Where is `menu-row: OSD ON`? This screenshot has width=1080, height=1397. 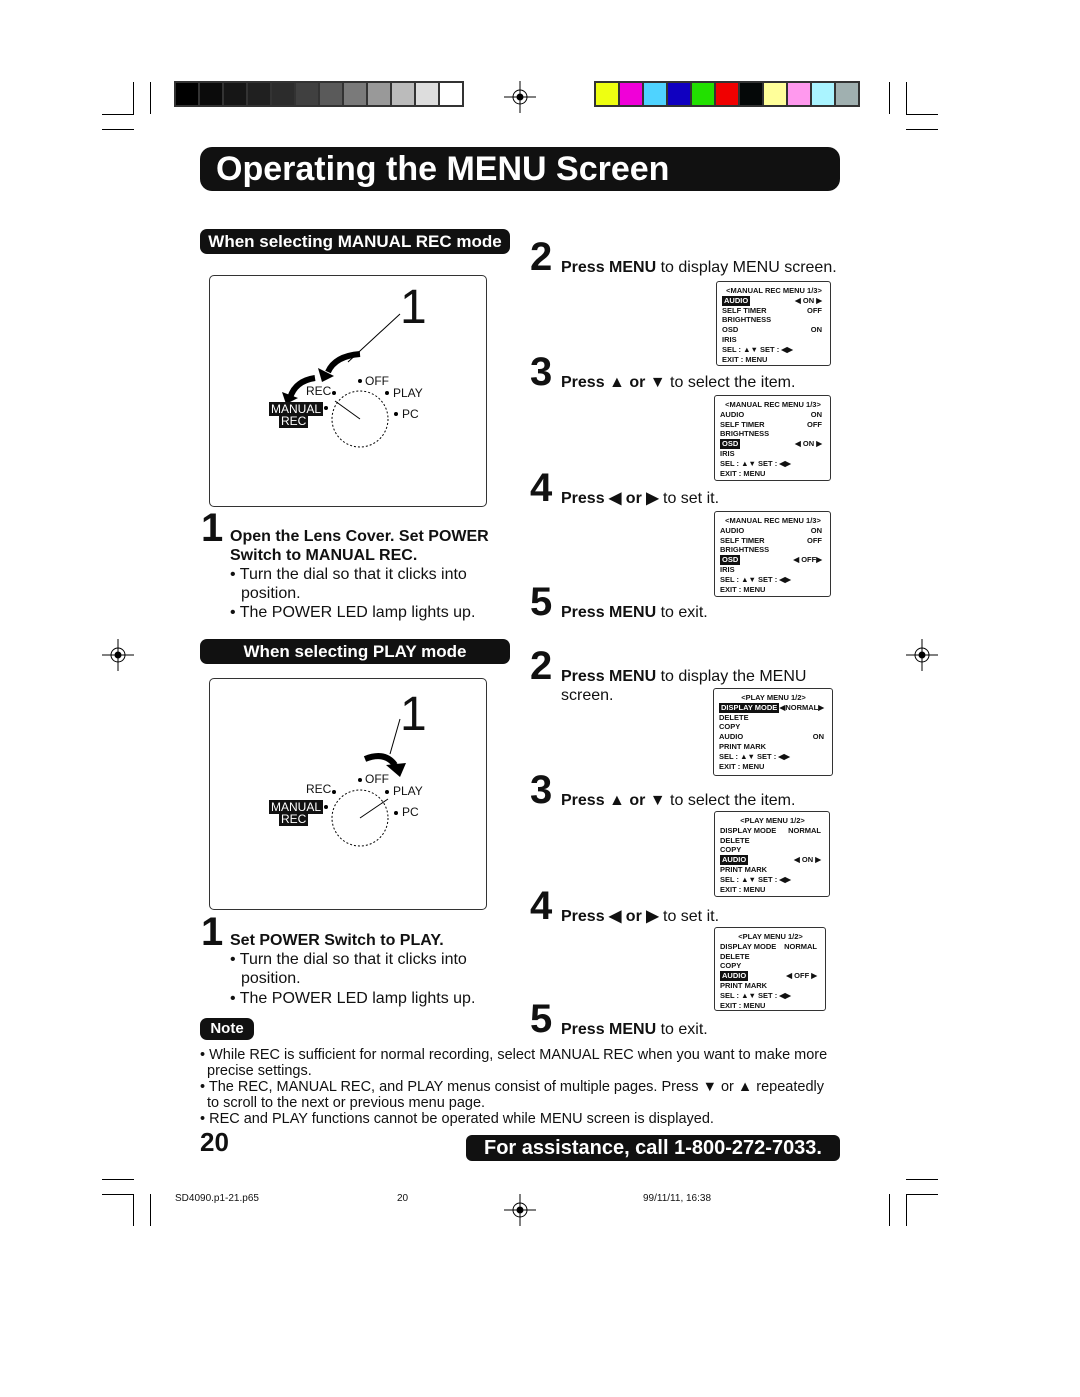
menu-row: OSD ON is located at coordinates (774, 330).